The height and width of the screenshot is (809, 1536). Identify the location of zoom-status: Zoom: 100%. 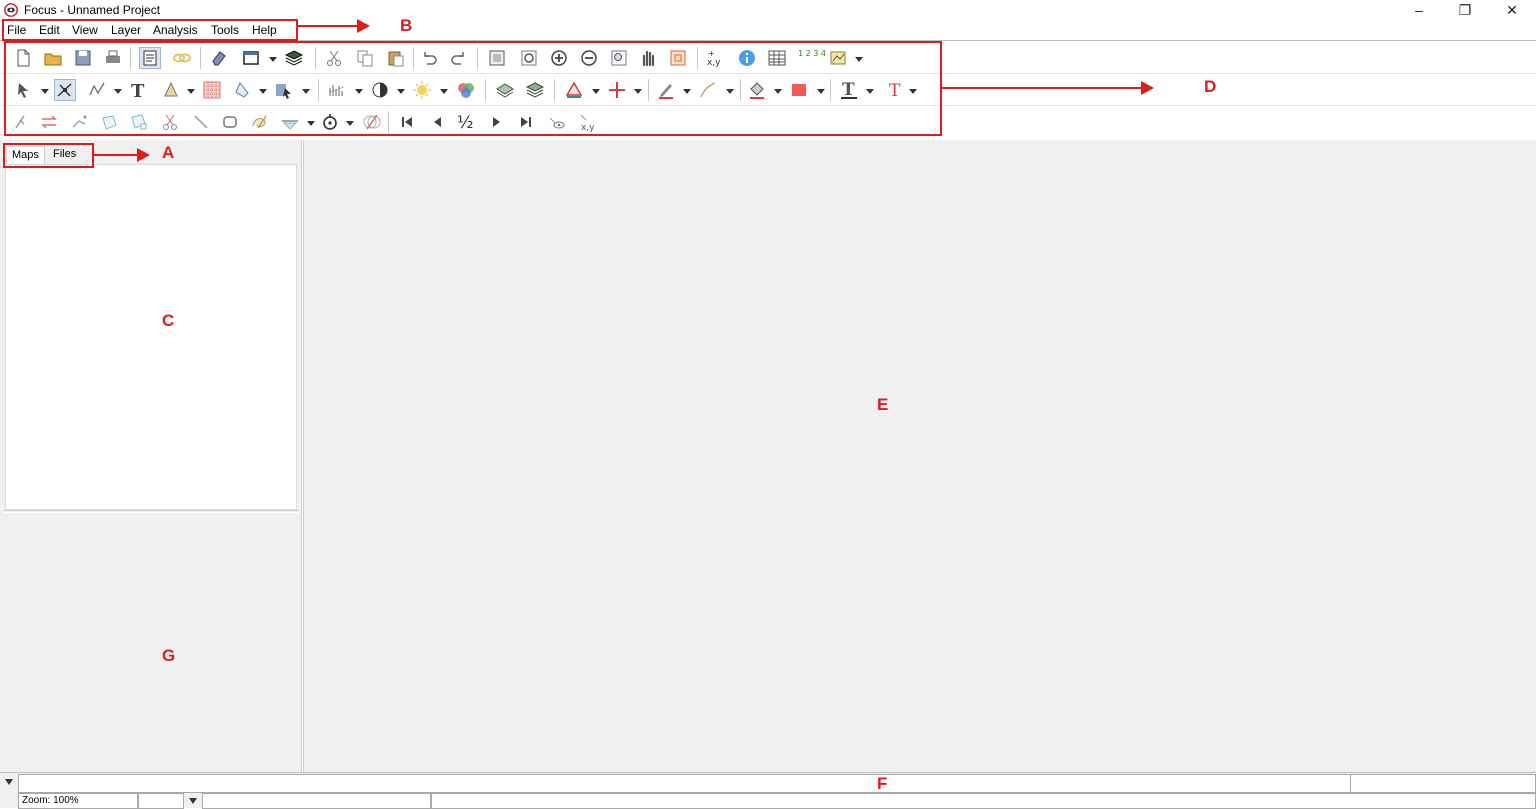
(78, 801).